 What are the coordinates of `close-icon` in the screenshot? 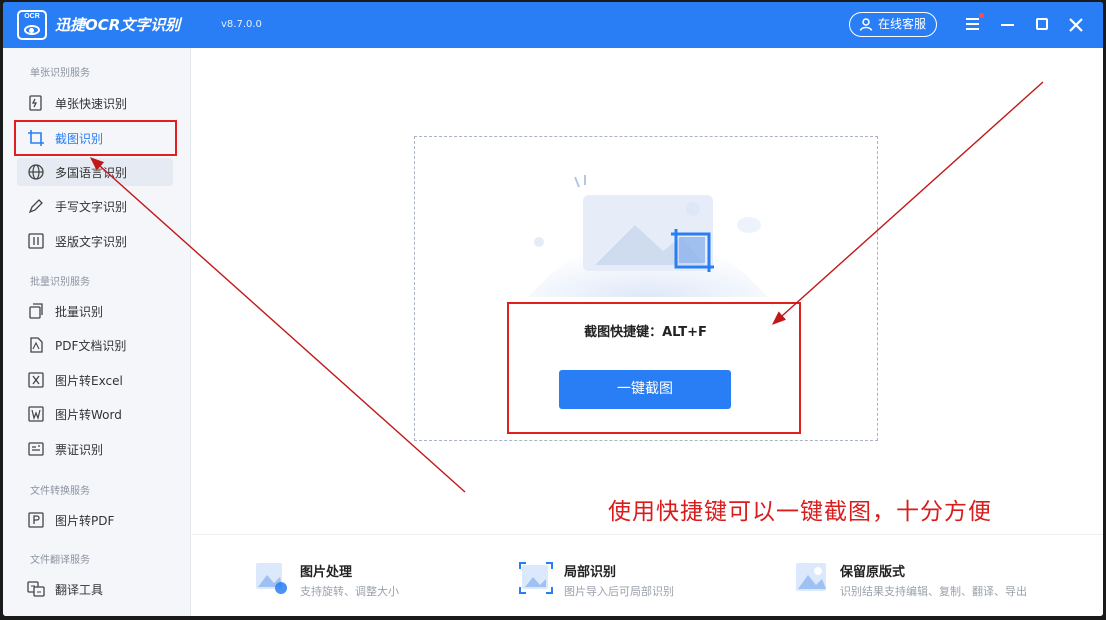 It's located at (1076, 25).